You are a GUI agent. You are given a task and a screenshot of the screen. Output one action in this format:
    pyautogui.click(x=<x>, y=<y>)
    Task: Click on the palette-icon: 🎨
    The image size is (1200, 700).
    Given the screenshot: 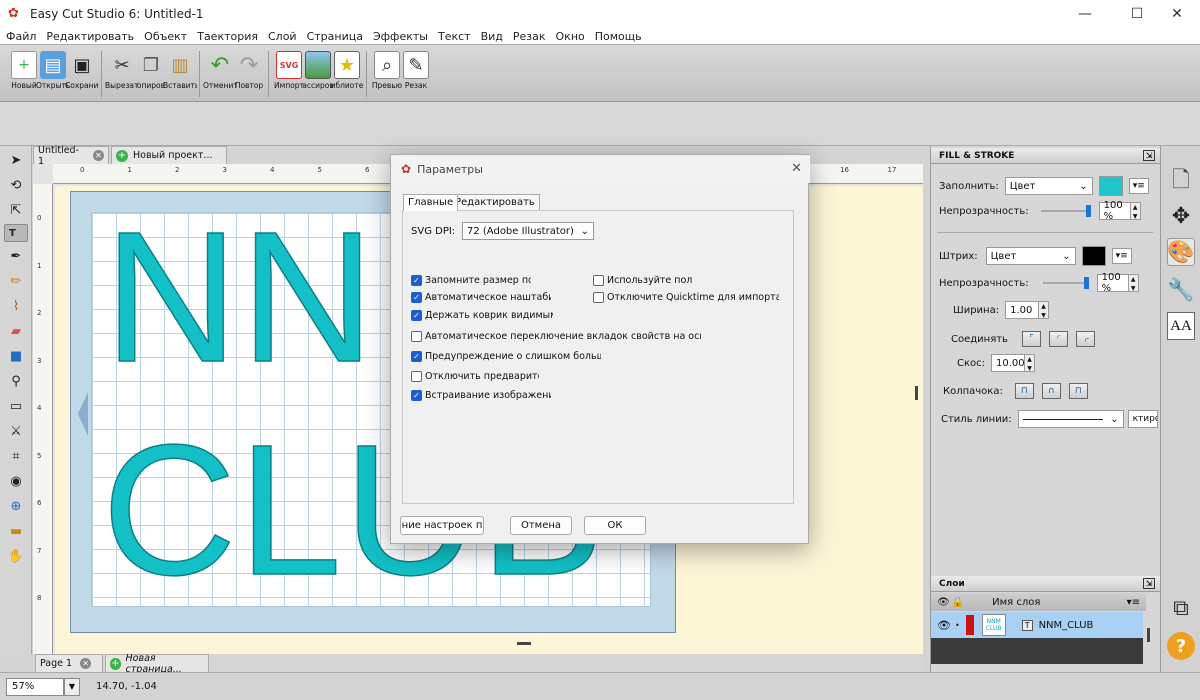 What is the action you would take?
    pyautogui.click(x=1181, y=252)
    